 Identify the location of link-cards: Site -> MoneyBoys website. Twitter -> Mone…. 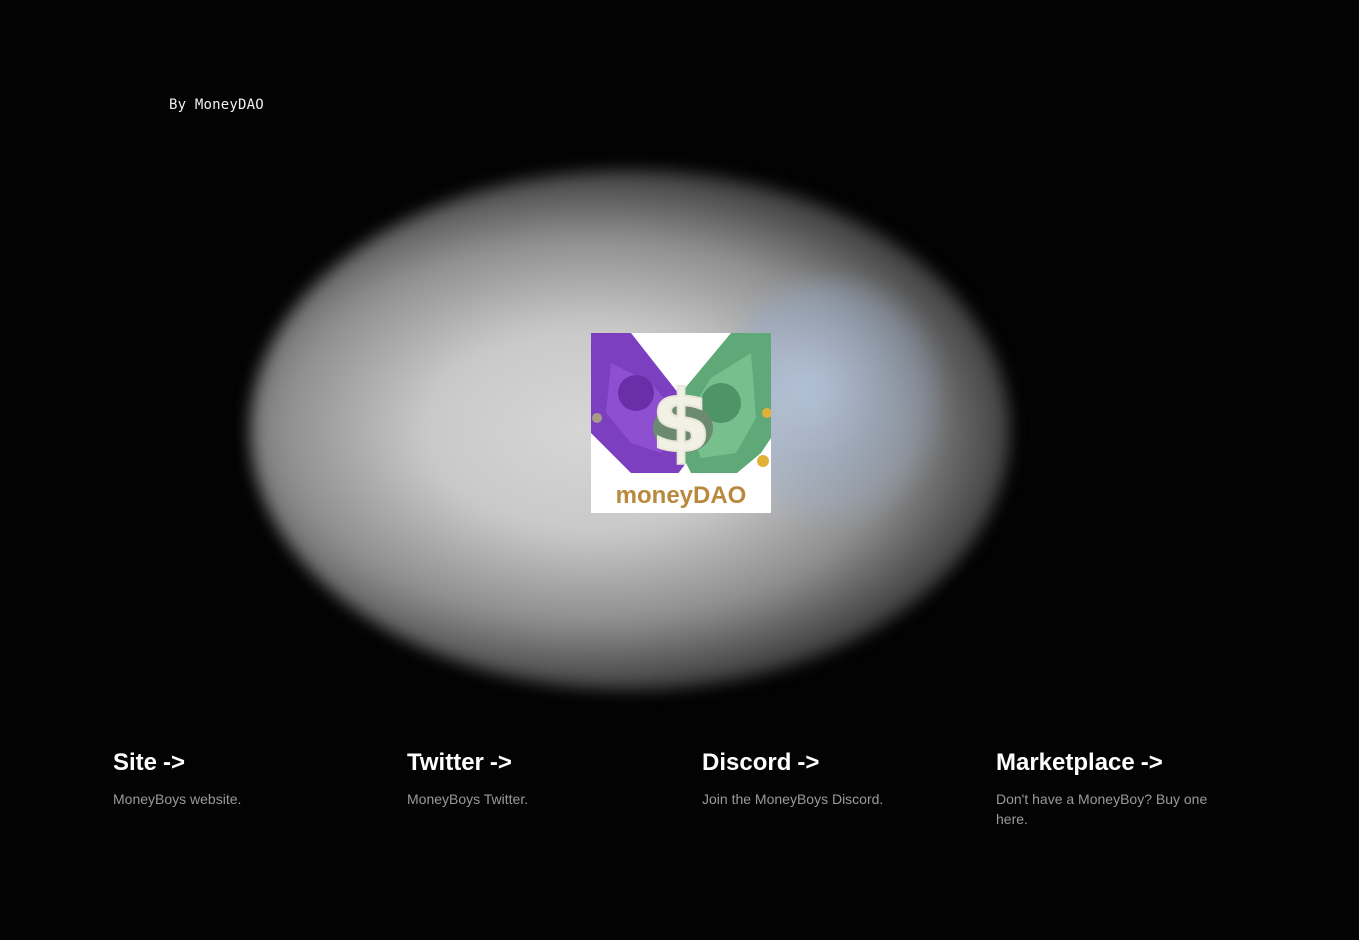
(703, 800).